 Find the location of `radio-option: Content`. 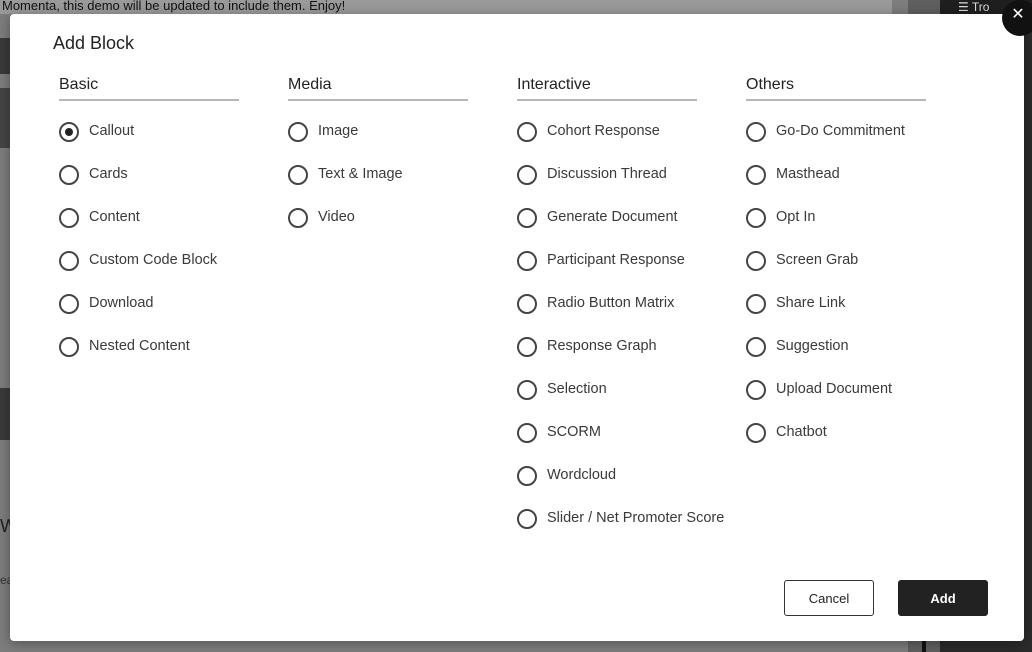

radio-option: Content is located at coordinates (149, 230).